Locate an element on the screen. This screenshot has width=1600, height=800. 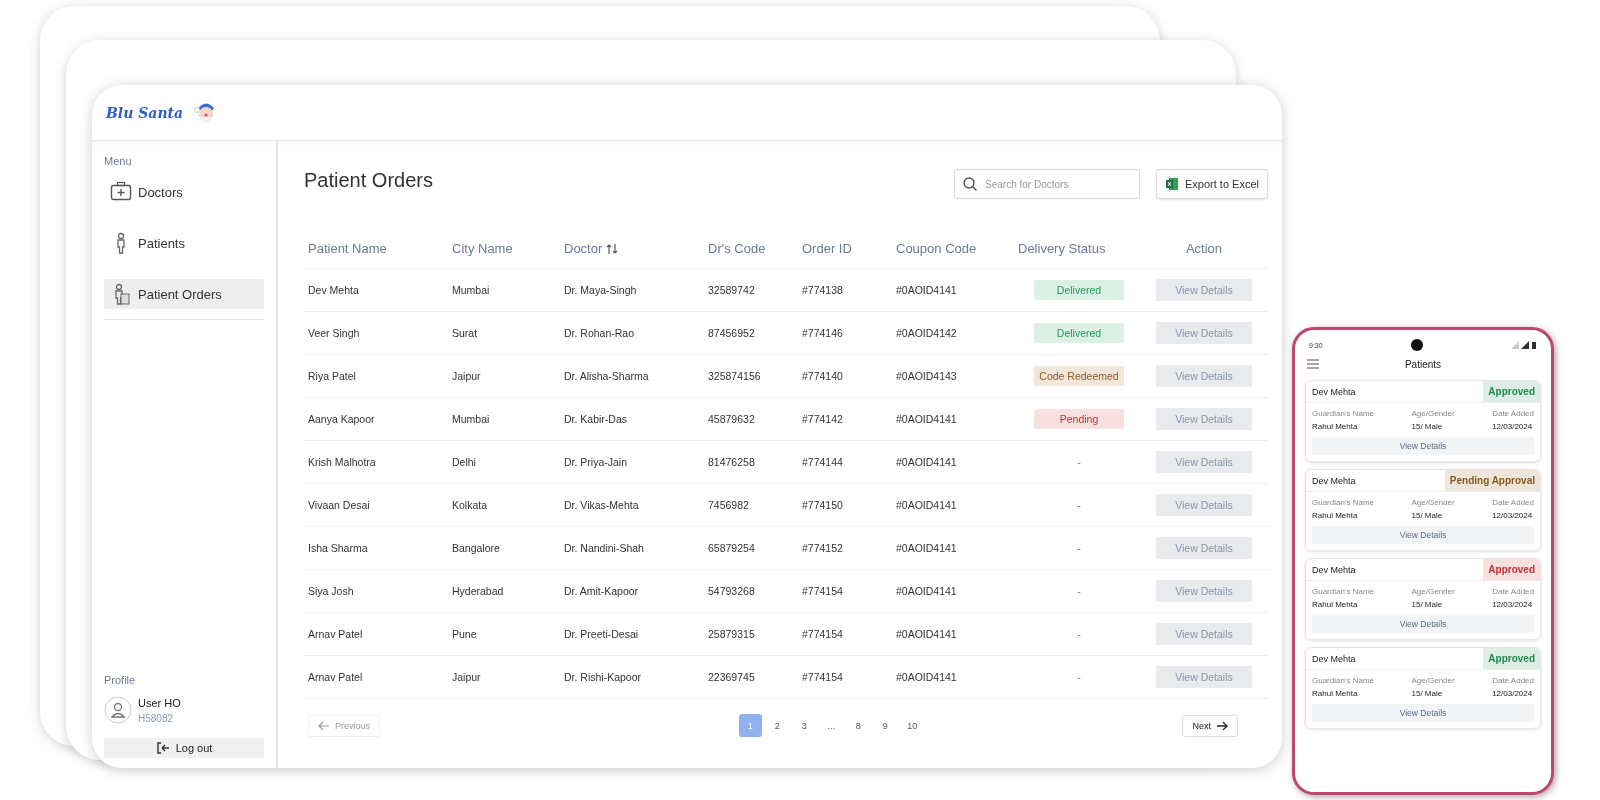
table-cell: Dr. Rohan-Rao is located at coordinates (599, 333).